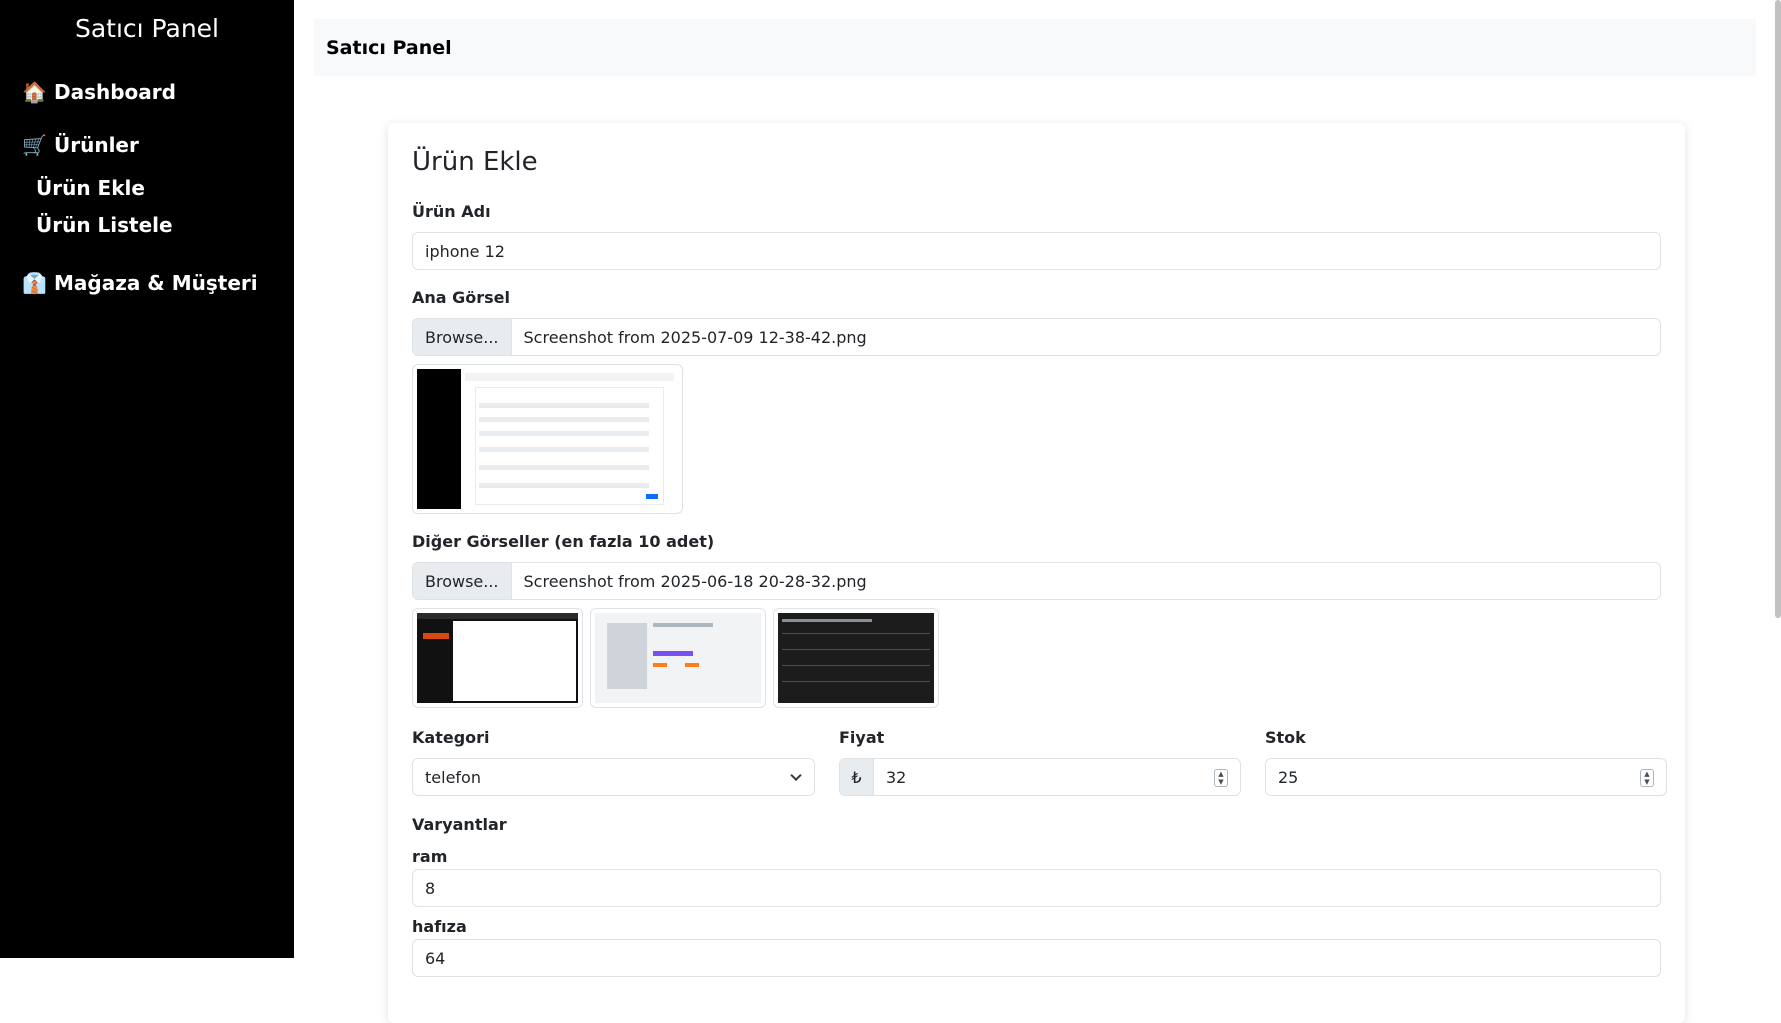  What do you see at coordinates (613, 777) in the screenshot?
I see `category-select: telefon` at bounding box center [613, 777].